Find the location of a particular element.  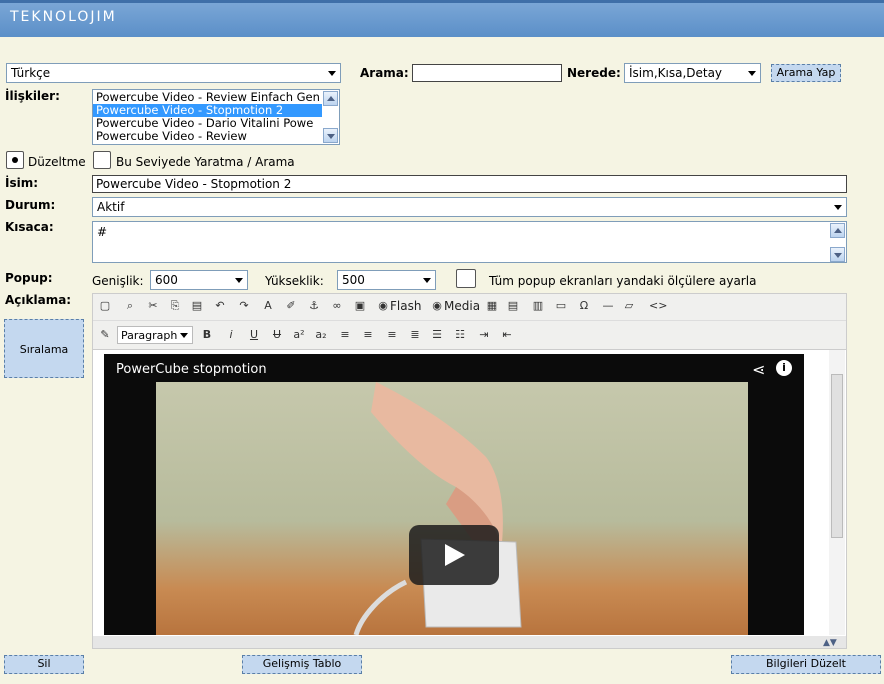

relation-item: Powercube Video - Dario Vitalini Powe is located at coordinates (207, 123).